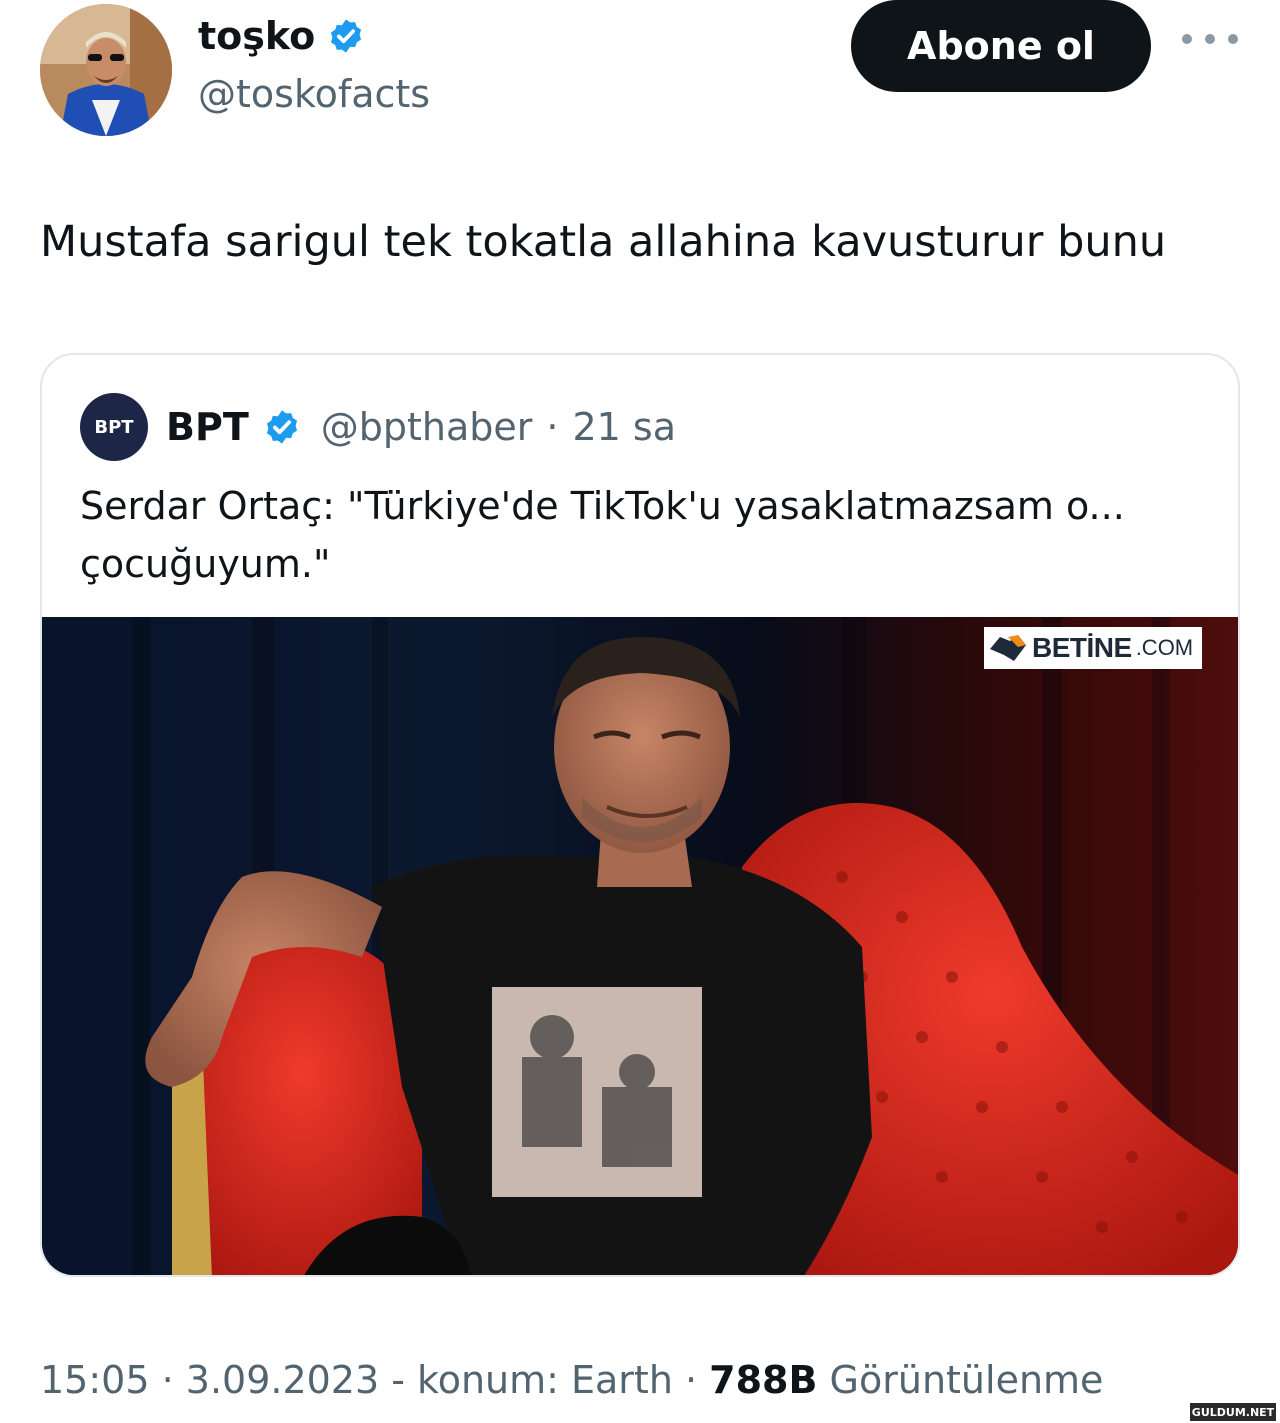 The image size is (1280, 1423). What do you see at coordinates (95, 1380) in the screenshot?
I see `tweet-time: 15:05` at bounding box center [95, 1380].